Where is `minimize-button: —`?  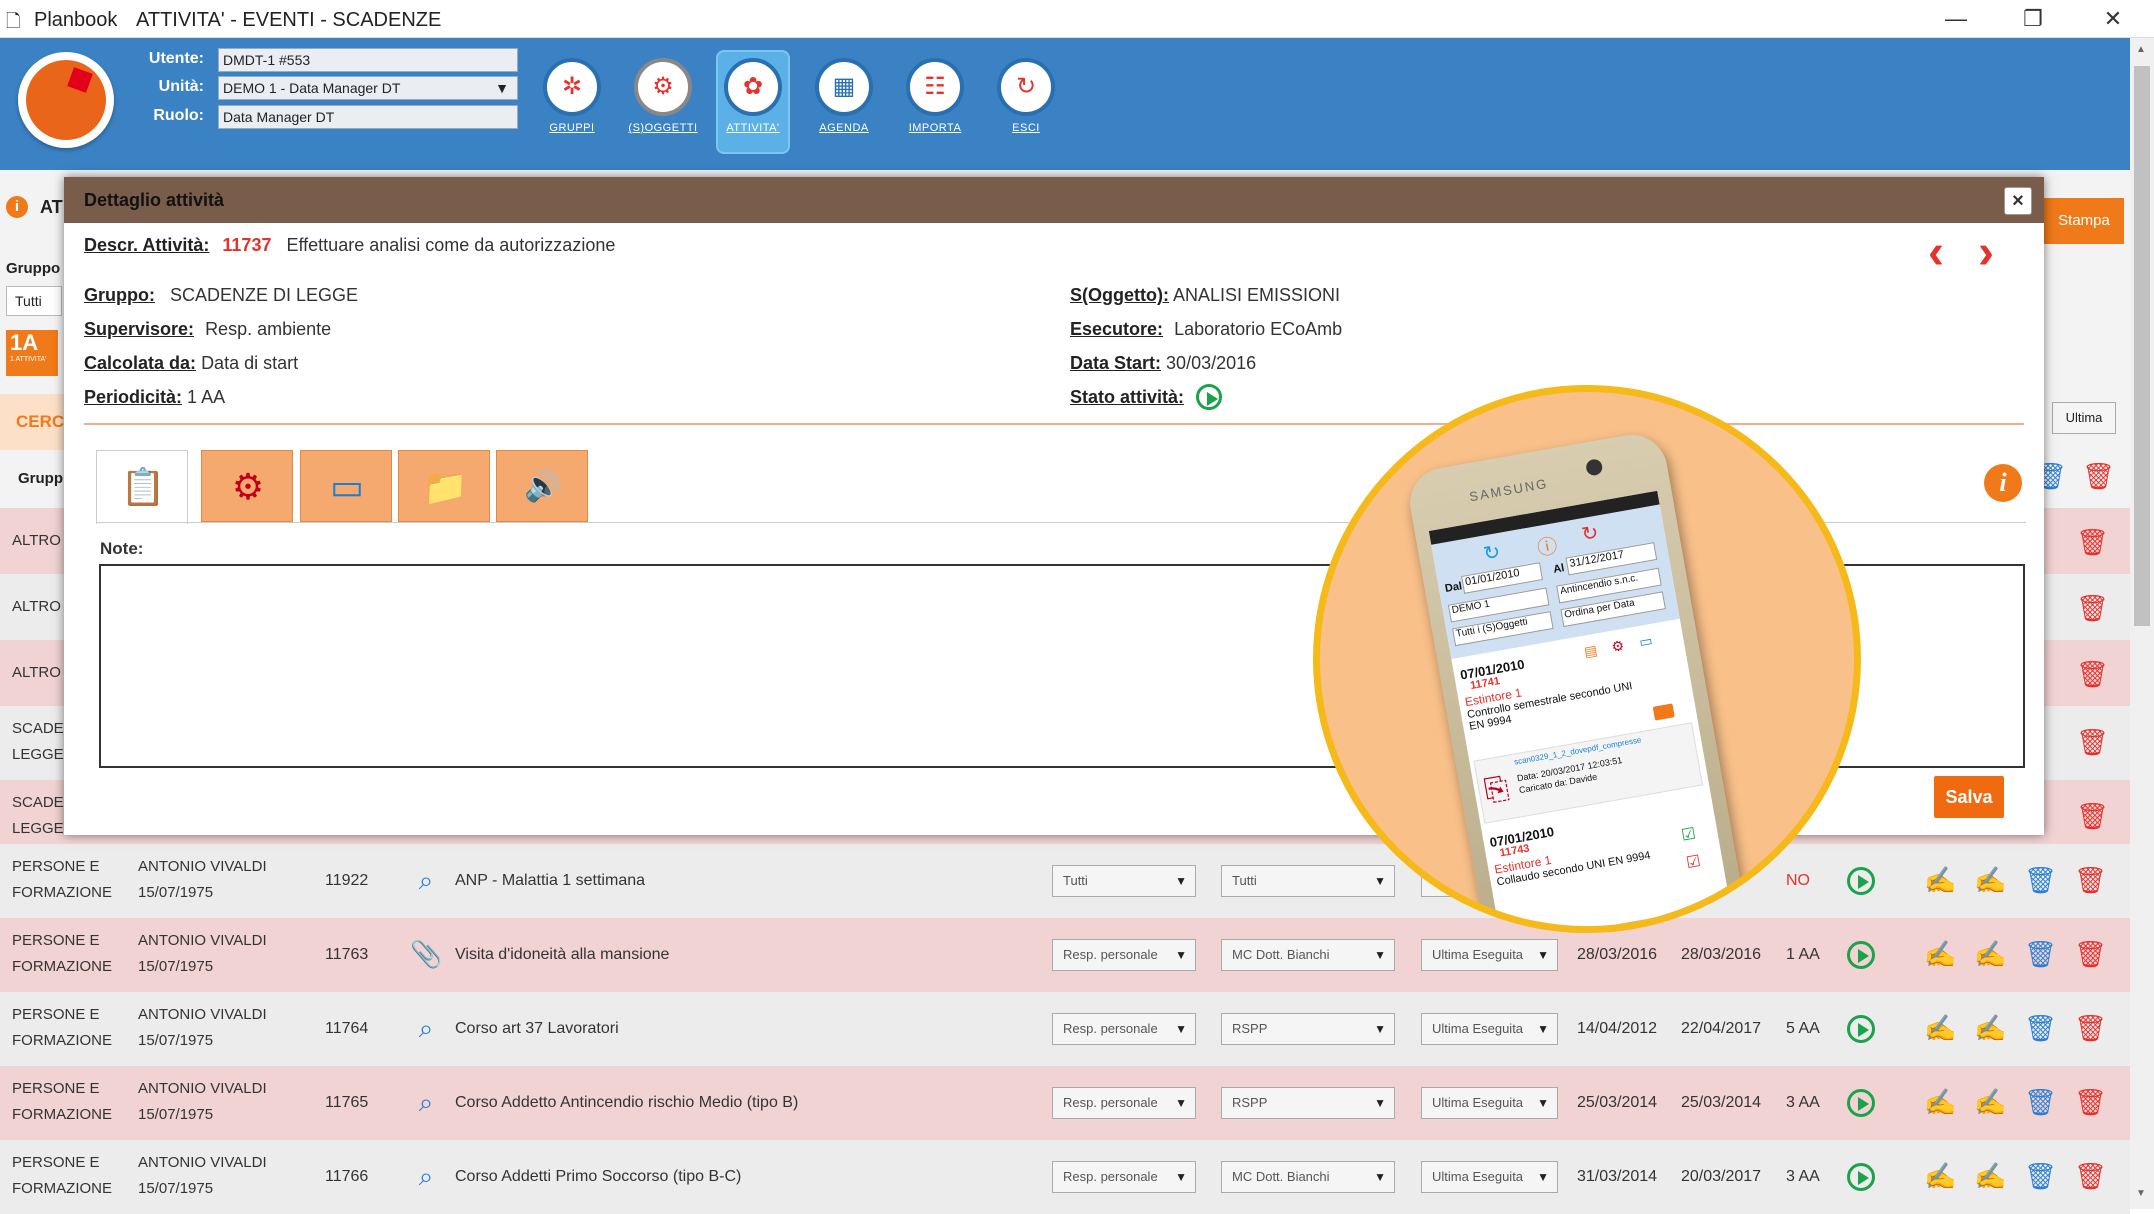
minimize-button: — is located at coordinates (1956, 19).